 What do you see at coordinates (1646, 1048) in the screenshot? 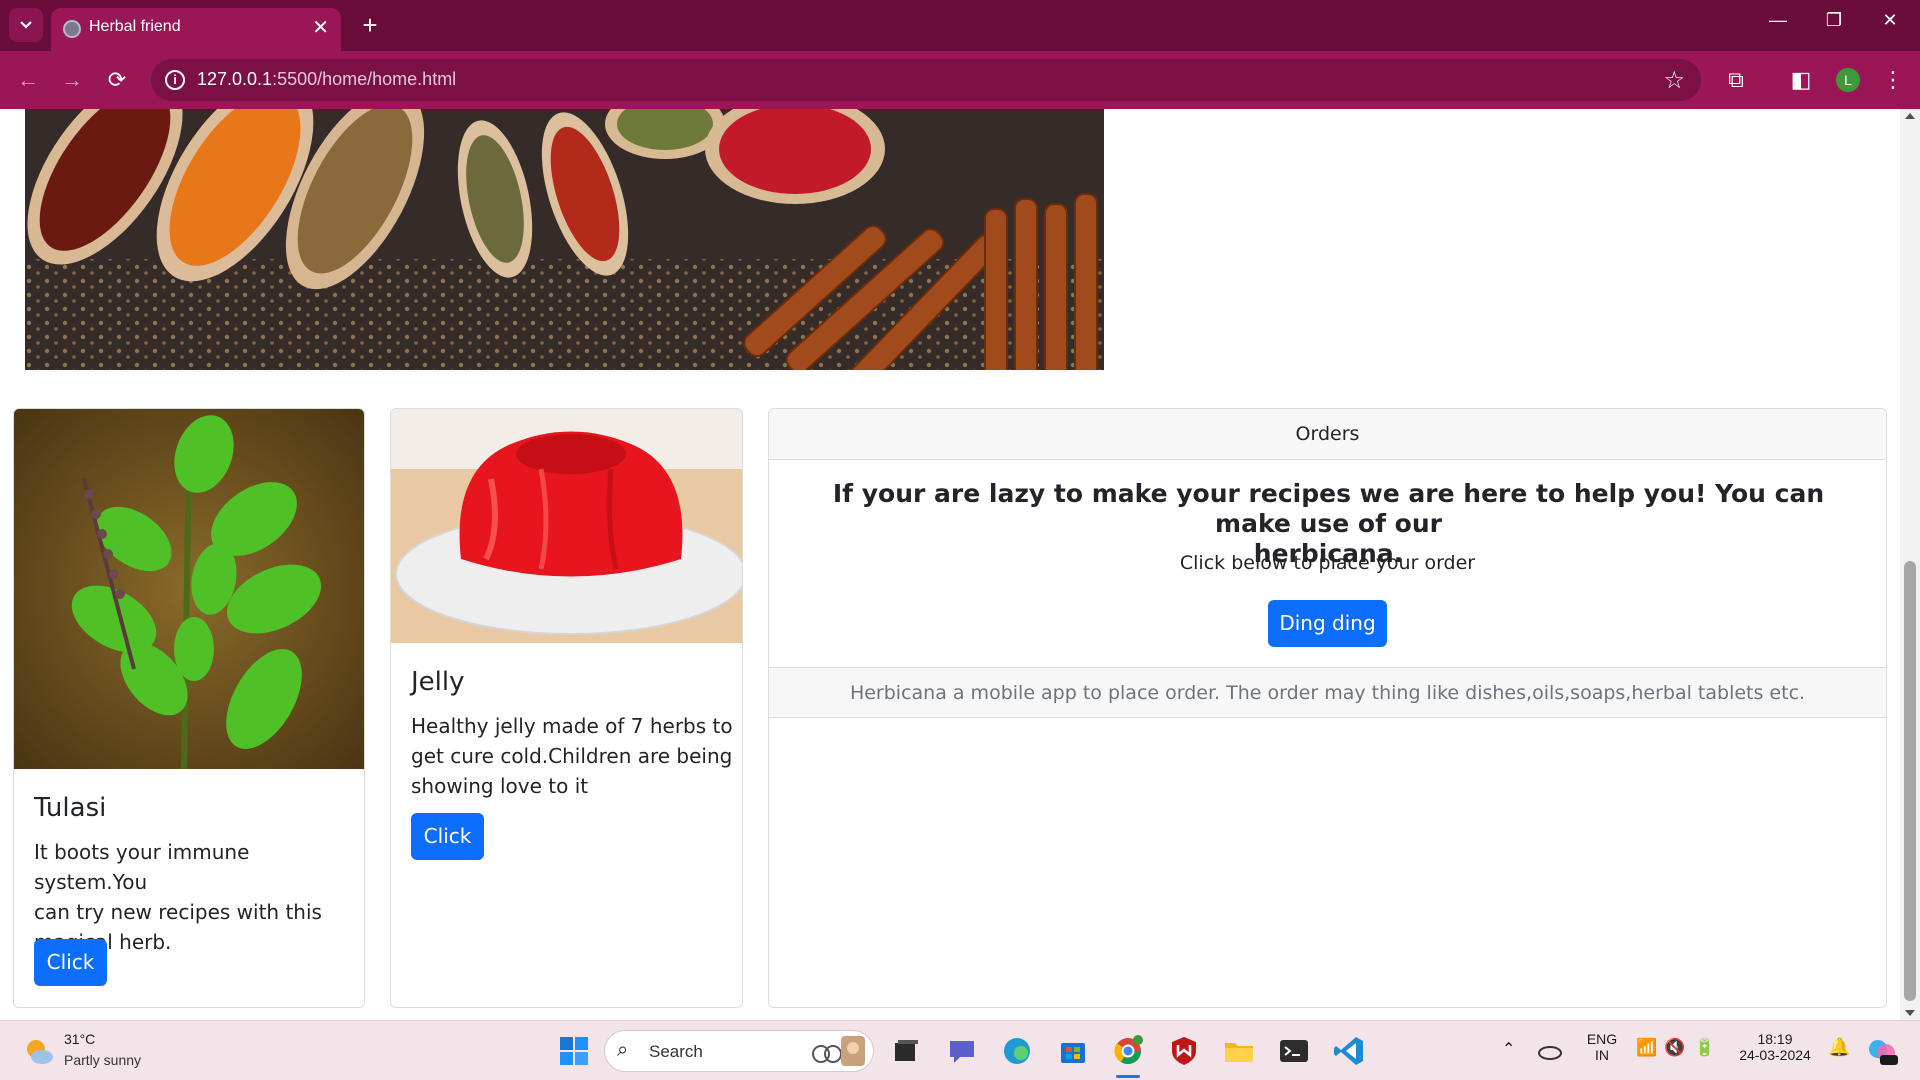
I see `wifi-icon: 📶` at bounding box center [1646, 1048].